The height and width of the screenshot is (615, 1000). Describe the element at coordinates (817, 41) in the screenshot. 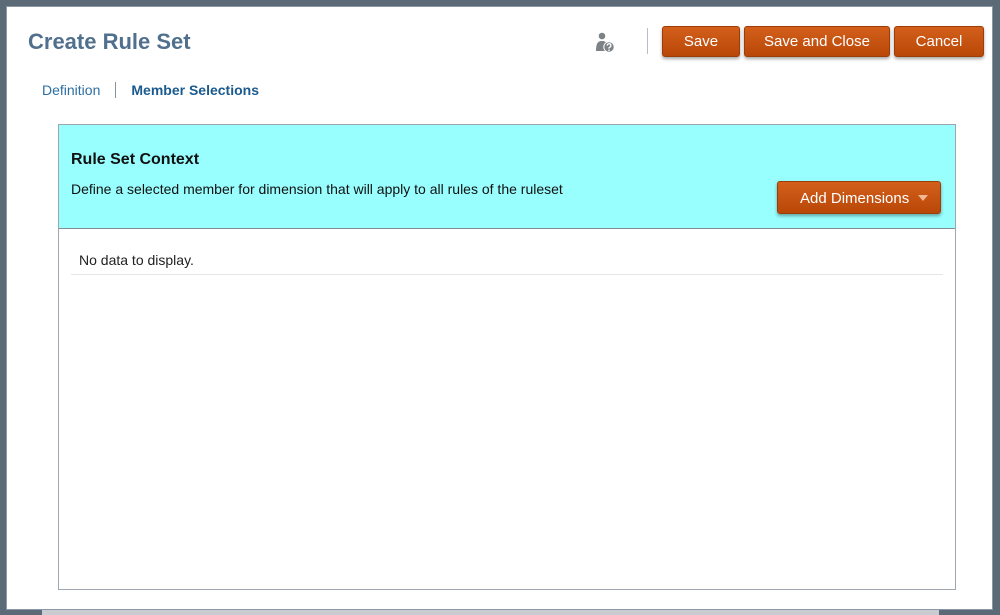

I see `save-and-close-button: Save and Close` at that location.